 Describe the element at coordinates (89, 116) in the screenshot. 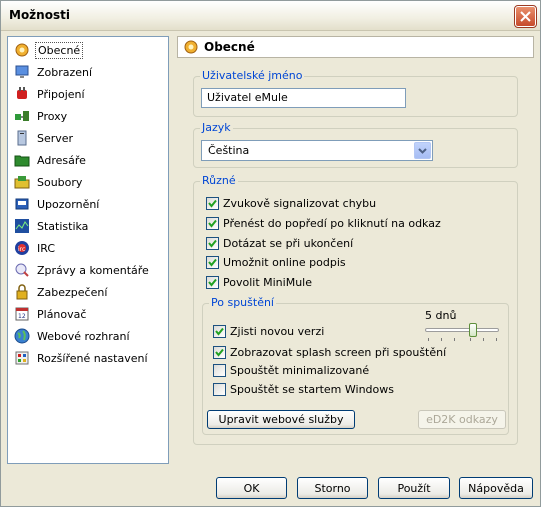

I see `sidebar-item-proxy: Proxy` at that location.